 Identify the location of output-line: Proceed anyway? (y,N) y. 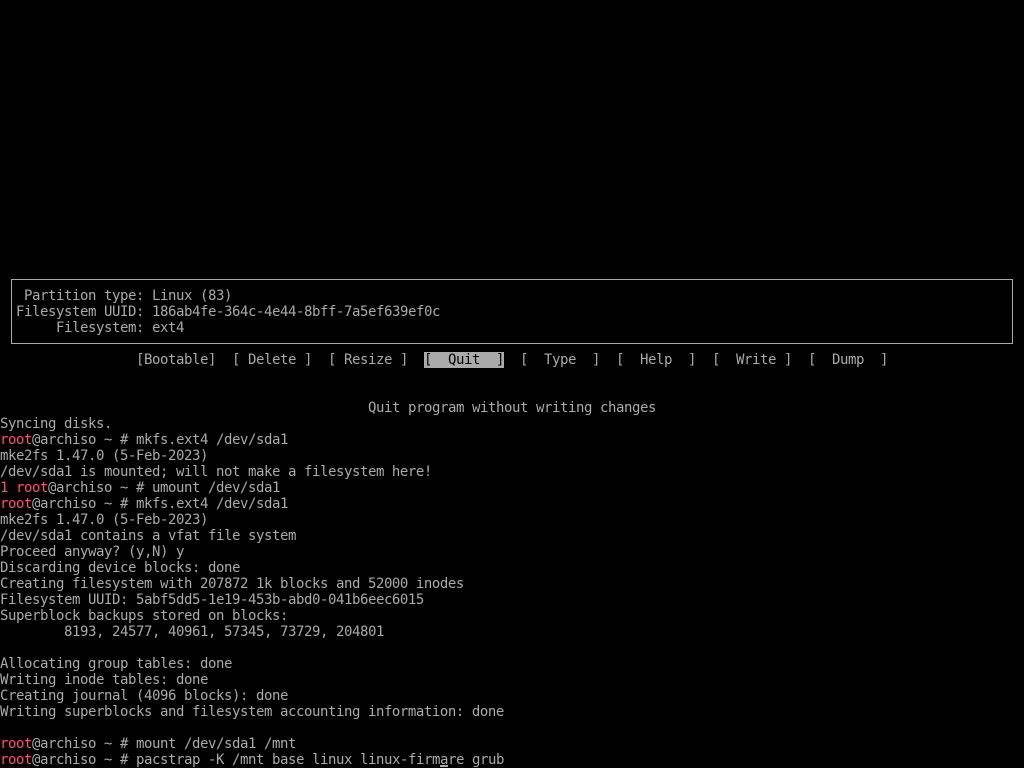
(92, 552).